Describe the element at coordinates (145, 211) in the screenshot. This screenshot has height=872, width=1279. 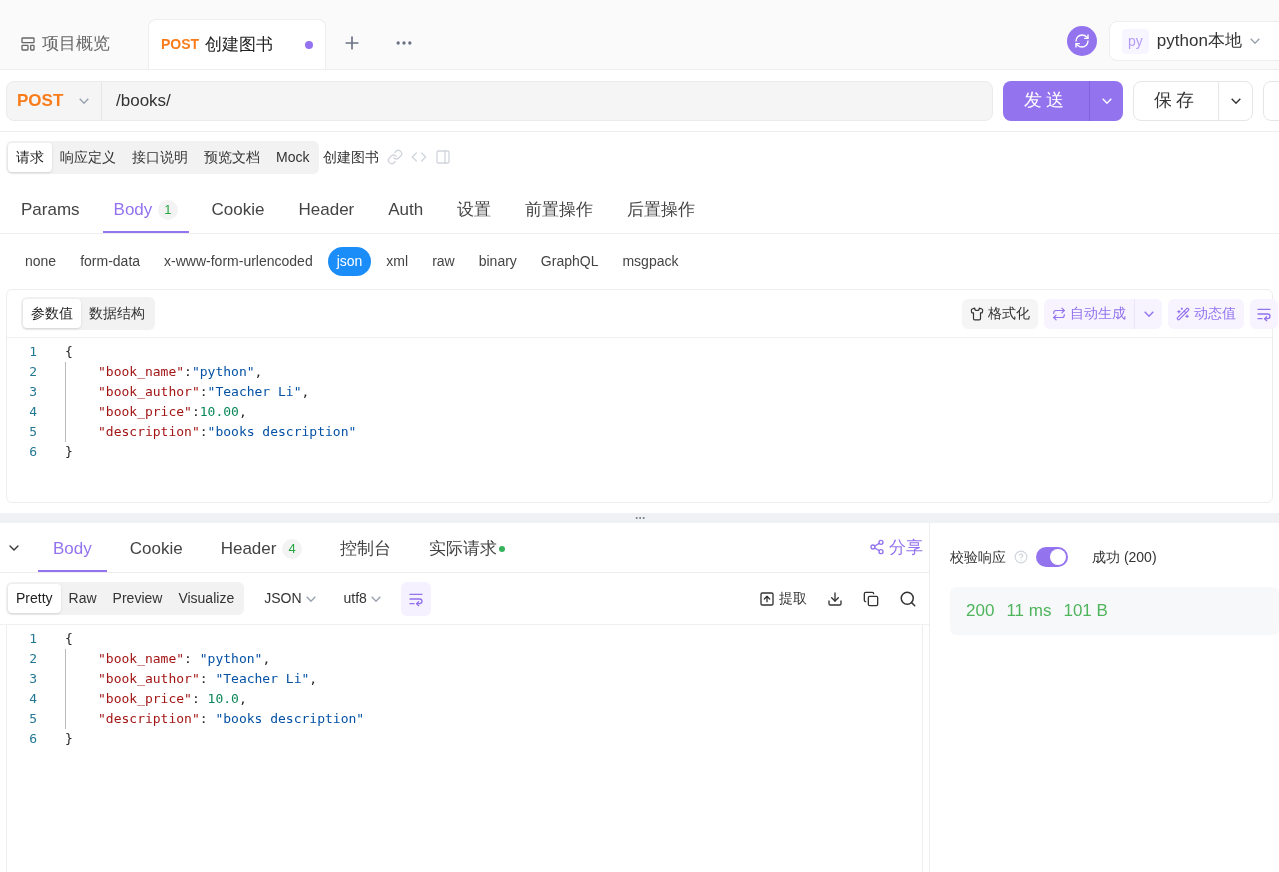
I see `param-tab: Body 1` at that location.